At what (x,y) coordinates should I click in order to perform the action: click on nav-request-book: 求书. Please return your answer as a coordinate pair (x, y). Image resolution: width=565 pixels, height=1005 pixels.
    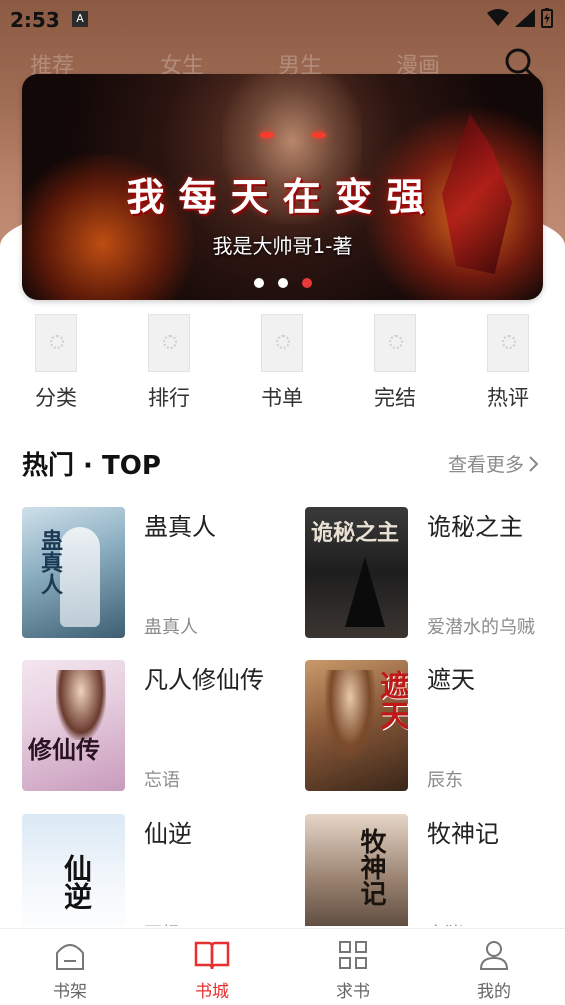
    Looking at the image, I should click on (353, 970).